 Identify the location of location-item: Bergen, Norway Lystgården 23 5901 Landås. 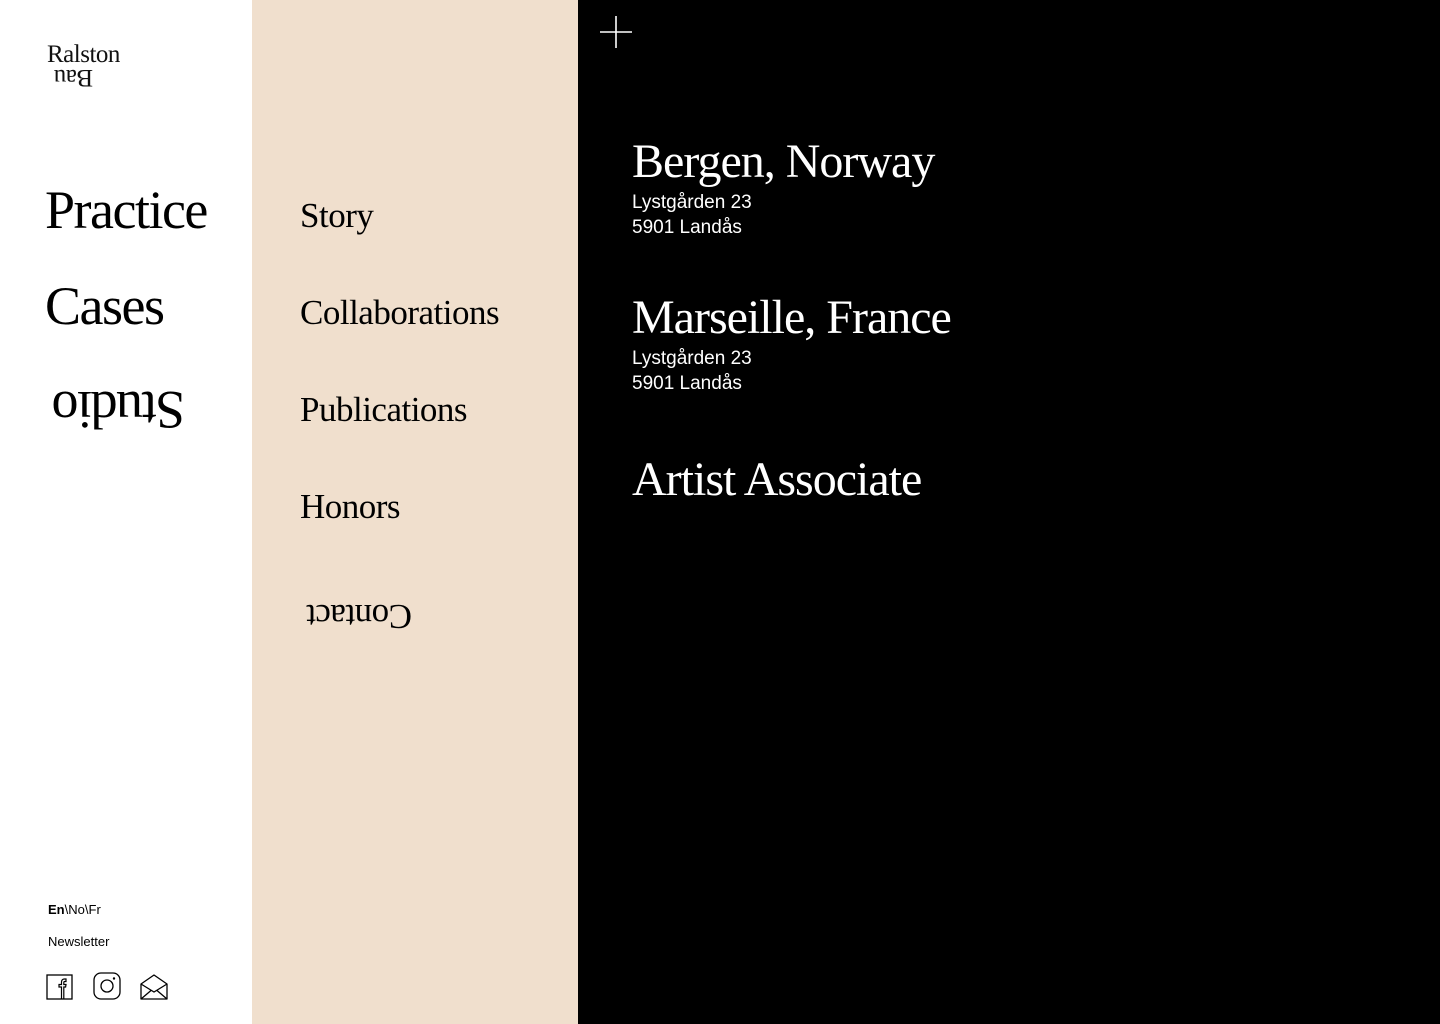
(791, 187).